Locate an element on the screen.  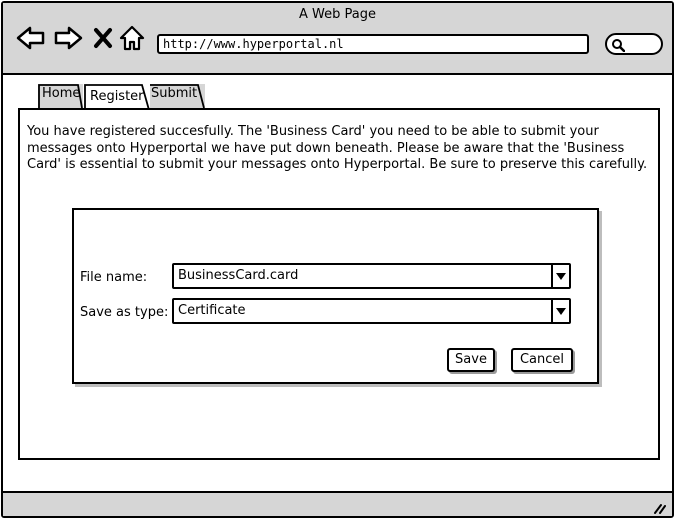
tab-register-label: Register is located at coordinates (117, 96).